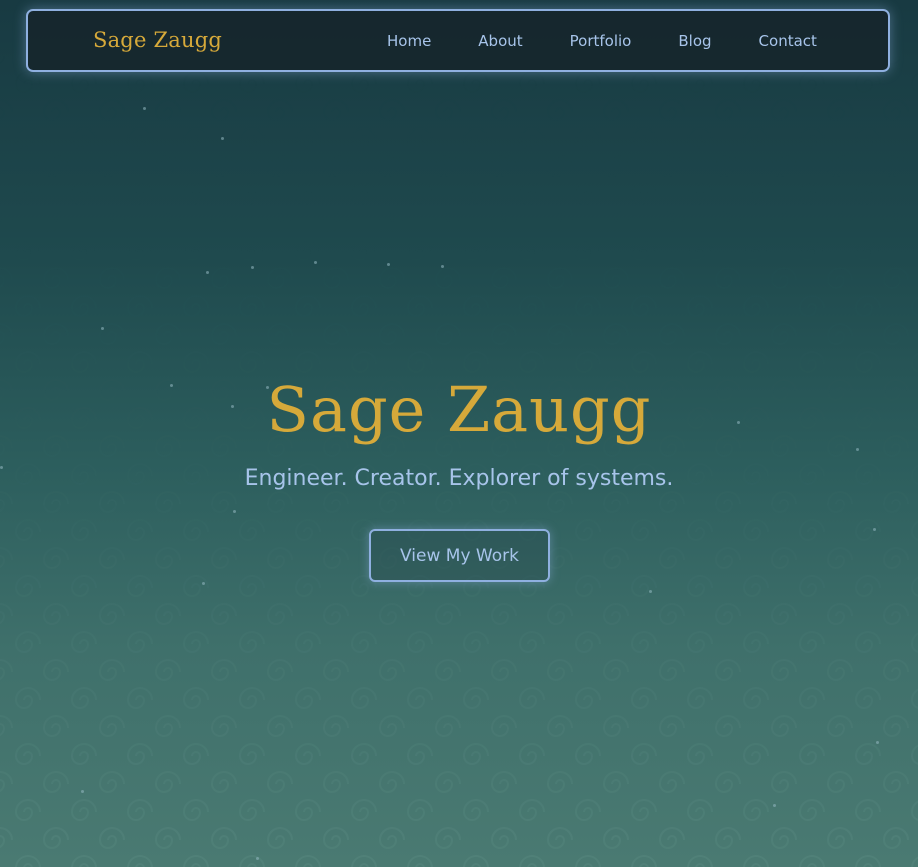 The image size is (918, 867). I want to click on nav-links: Home About Portfolio Blog Contact, so click(602, 40).